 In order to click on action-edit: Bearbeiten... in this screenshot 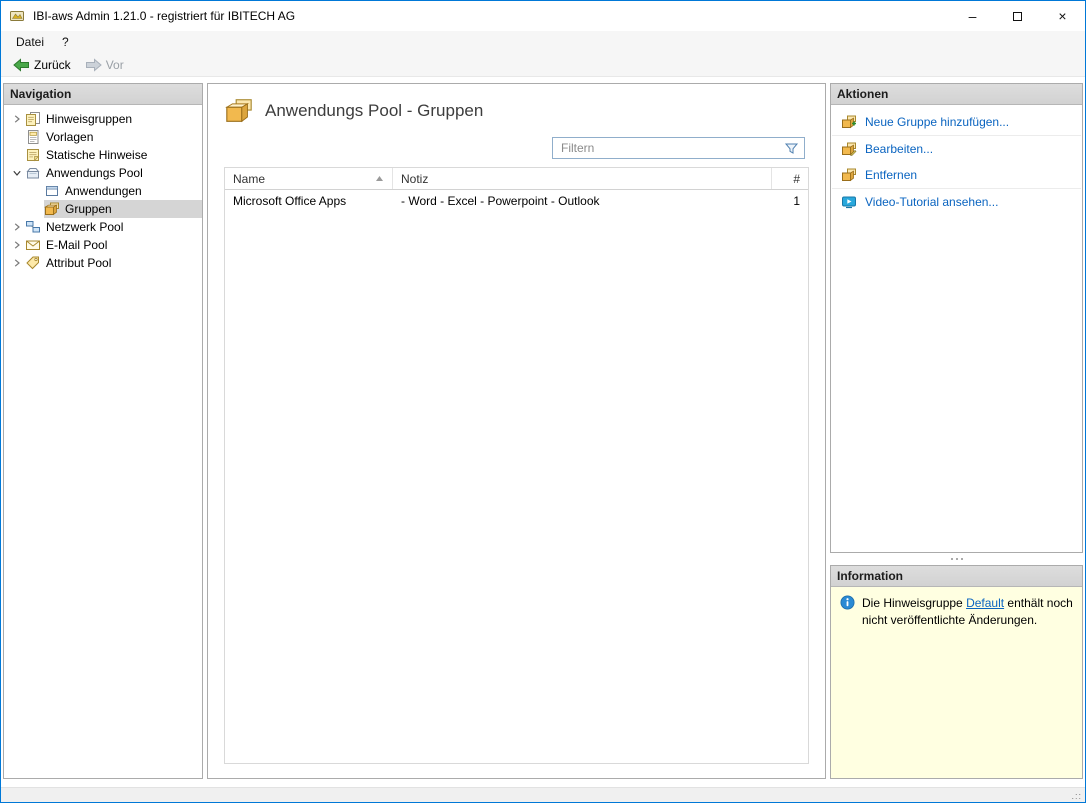, I will do `click(956, 149)`.